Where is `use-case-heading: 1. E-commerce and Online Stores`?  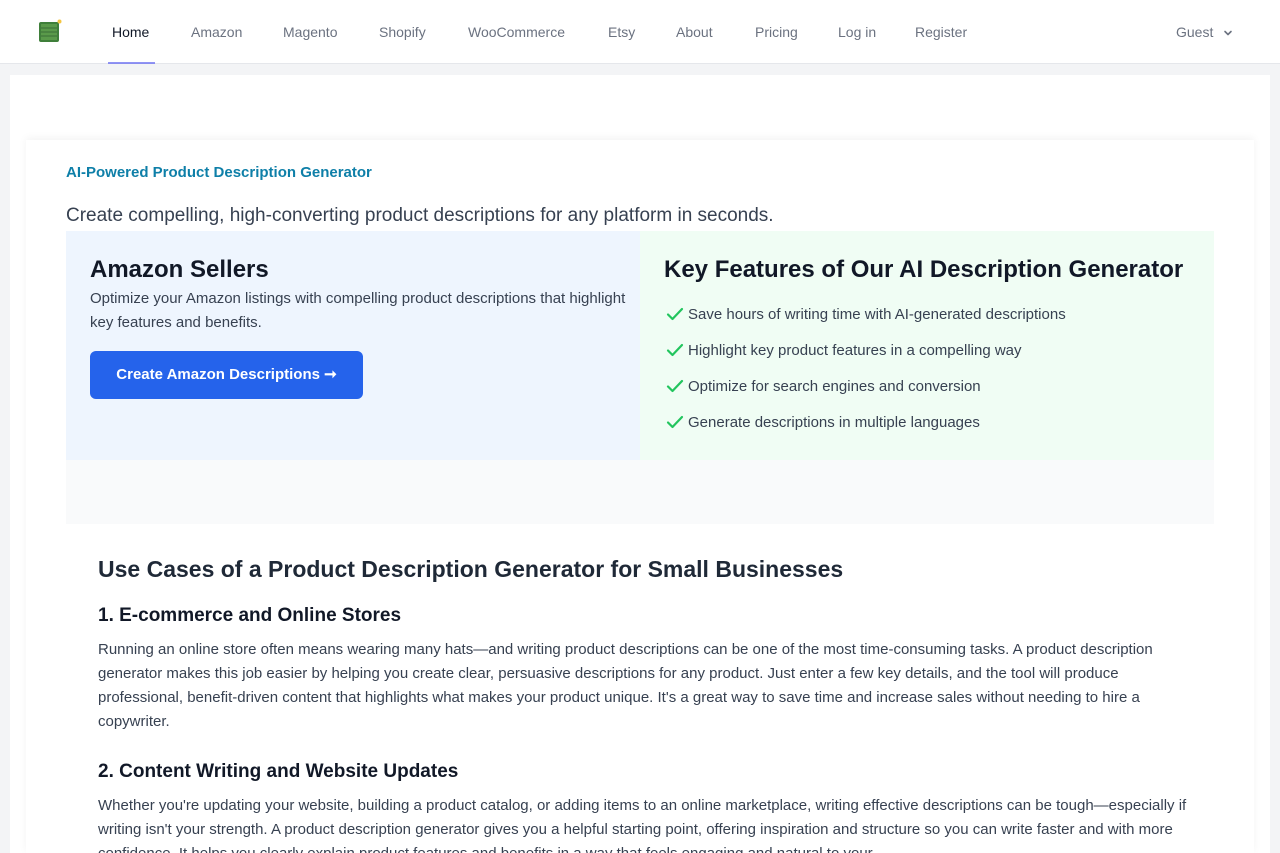 use-case-heading: 1. E-commerce and Online Stores is located at coordinates (250, 615).